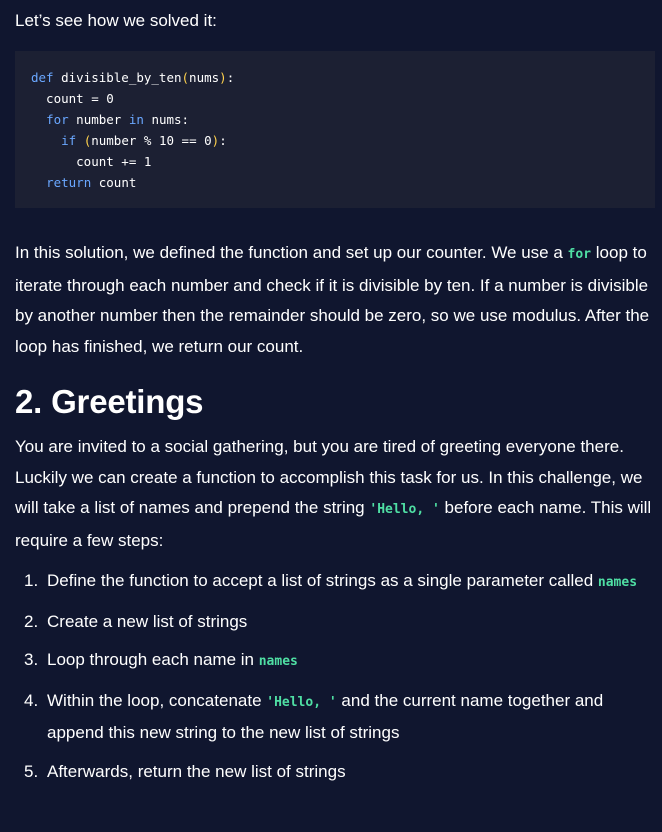 The width and height of the screenshot is (662, 832). What do you see at coordinates (204, 77) in the screenshot?
I see `code-param: nums` at bounding box center [204, 77].